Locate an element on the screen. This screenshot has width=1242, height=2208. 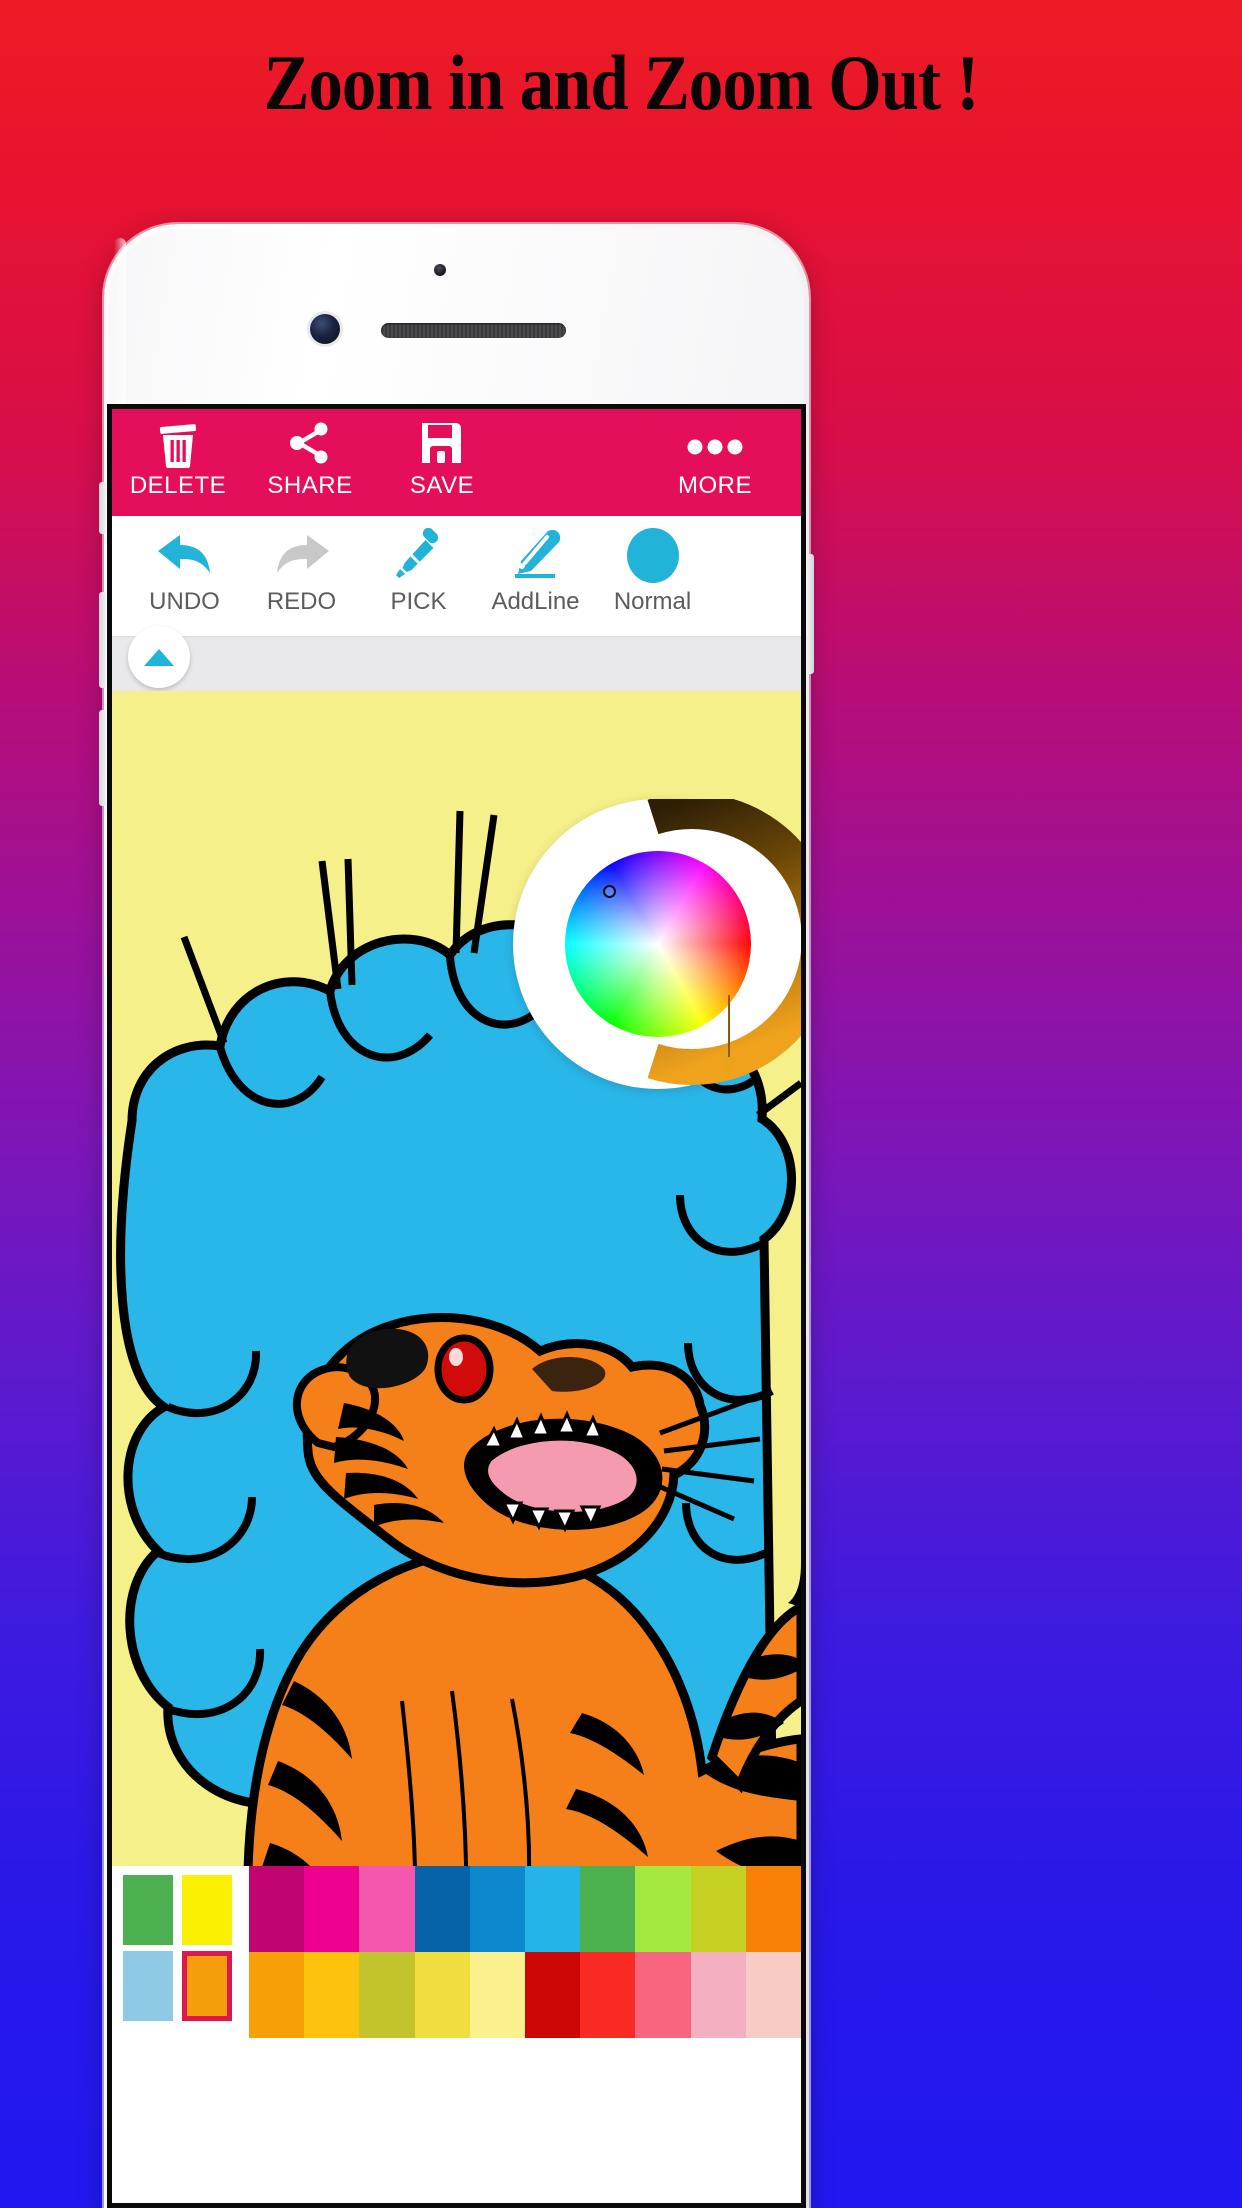
tool-bar: UNDO REDO PICK AddLine Normal is located at coordinates (456, 576).